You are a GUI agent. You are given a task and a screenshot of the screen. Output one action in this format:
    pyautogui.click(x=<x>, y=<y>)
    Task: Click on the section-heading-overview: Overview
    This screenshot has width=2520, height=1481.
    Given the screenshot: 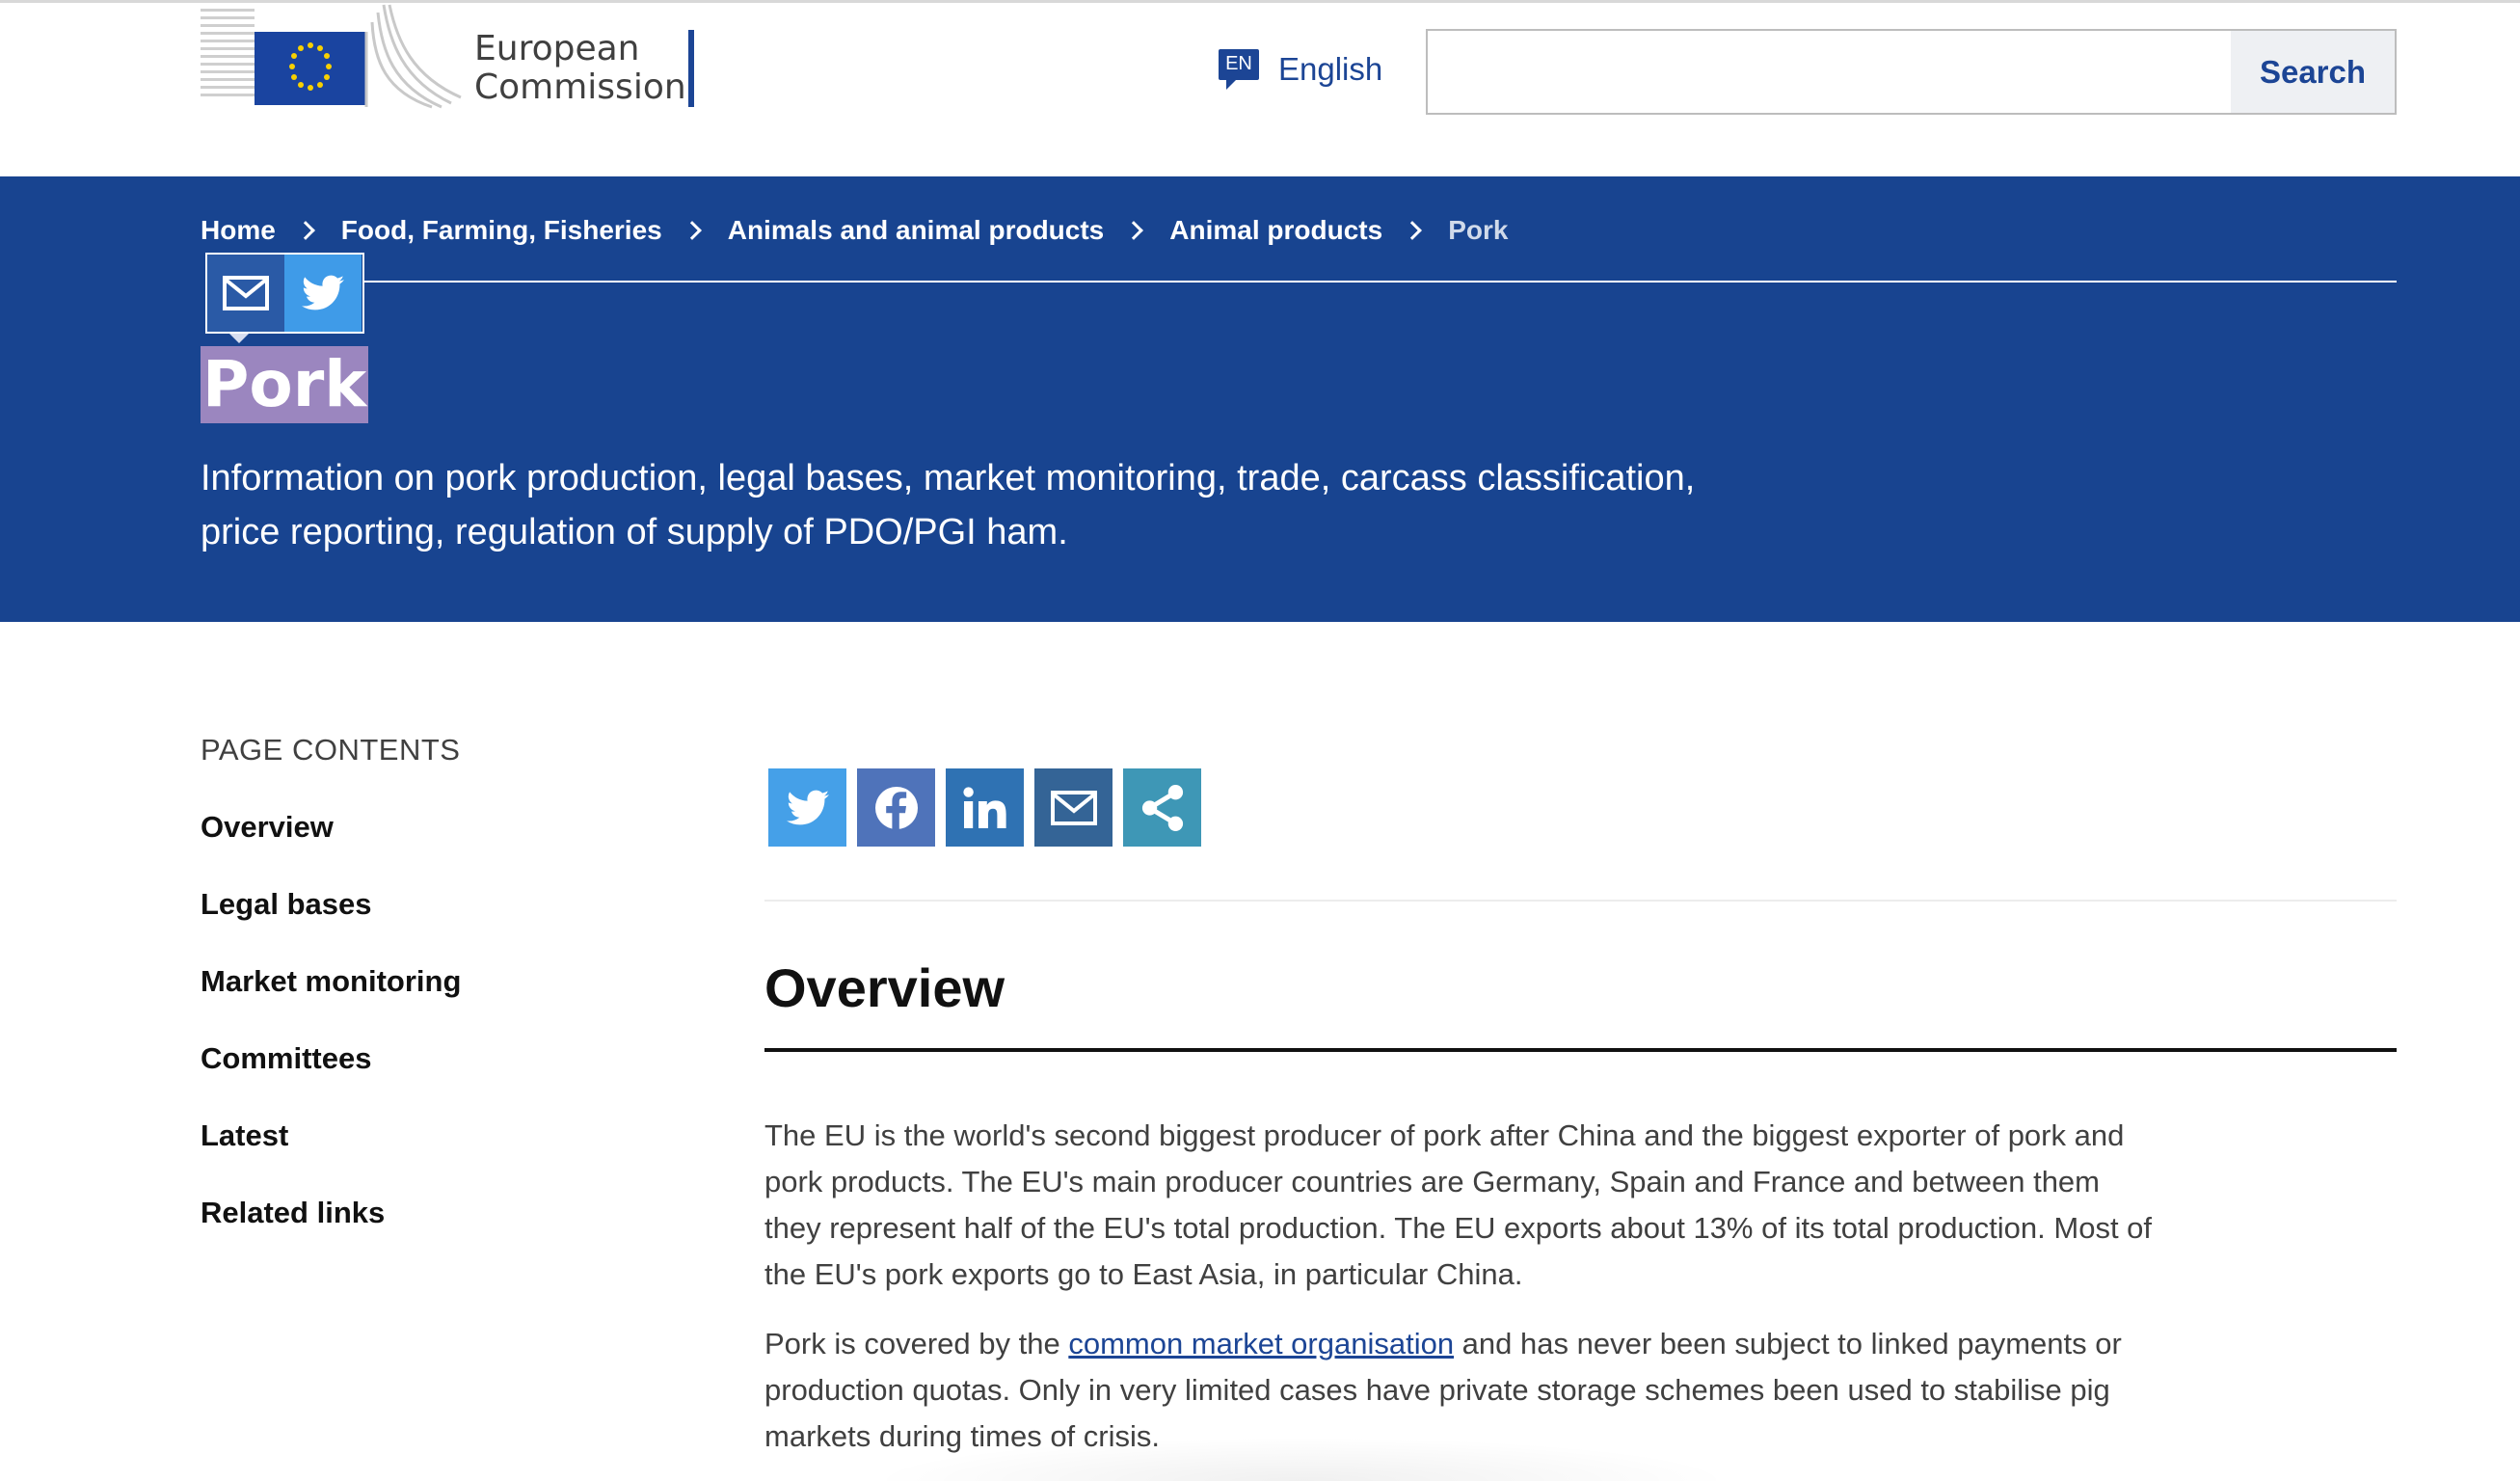 What is the action you would take?
    pyautogui.click(x=884, y=987)
    